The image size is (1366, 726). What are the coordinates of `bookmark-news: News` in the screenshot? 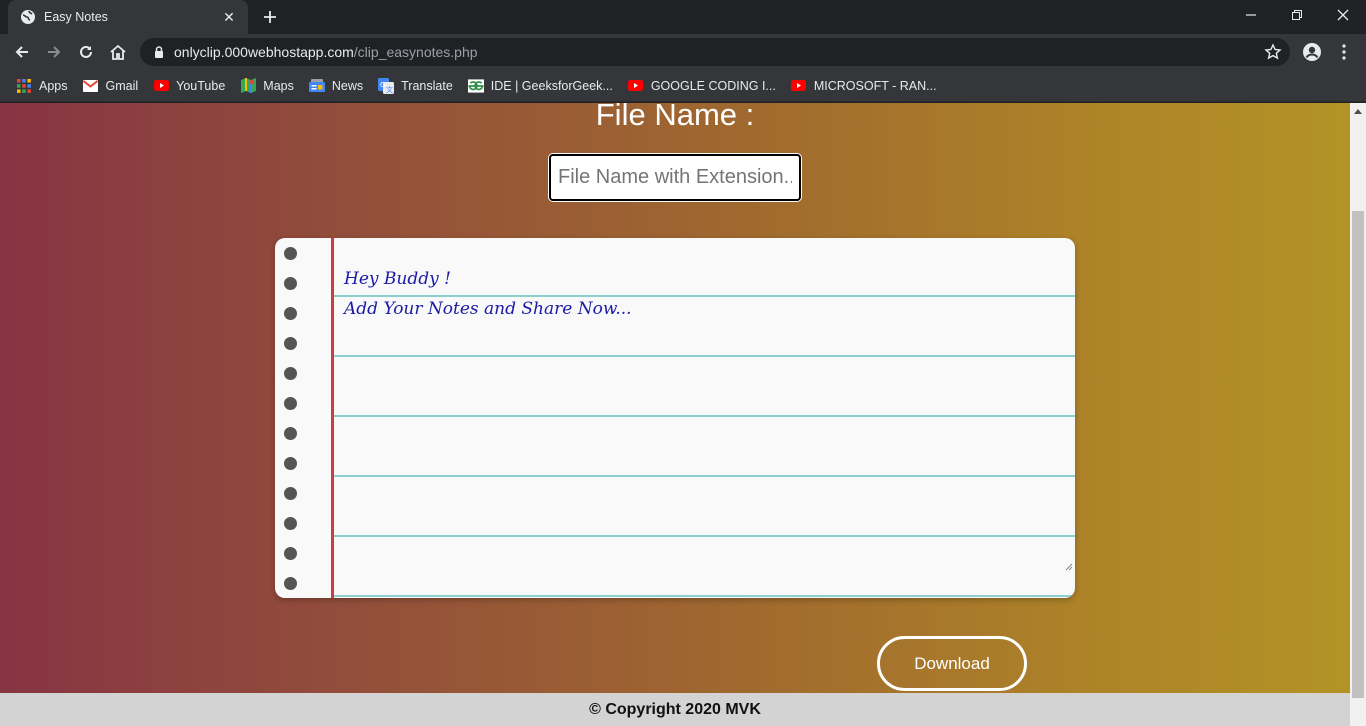 It's located at (336, 86).